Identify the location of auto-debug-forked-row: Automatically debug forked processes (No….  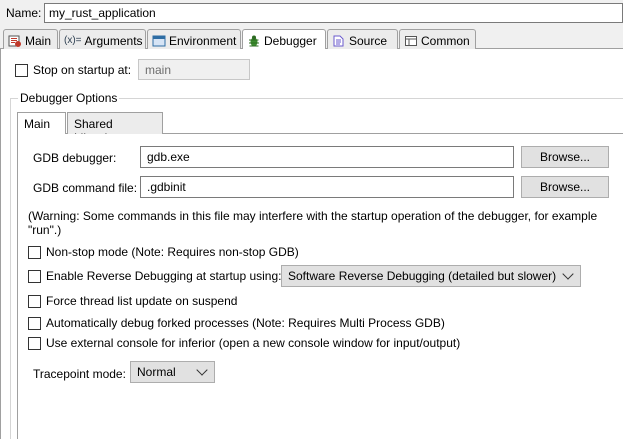
(236, 323).